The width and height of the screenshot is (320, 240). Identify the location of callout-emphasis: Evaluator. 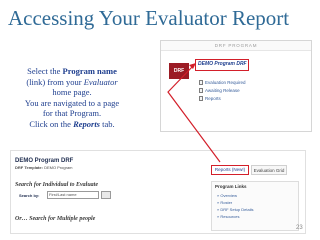
(100, 81).